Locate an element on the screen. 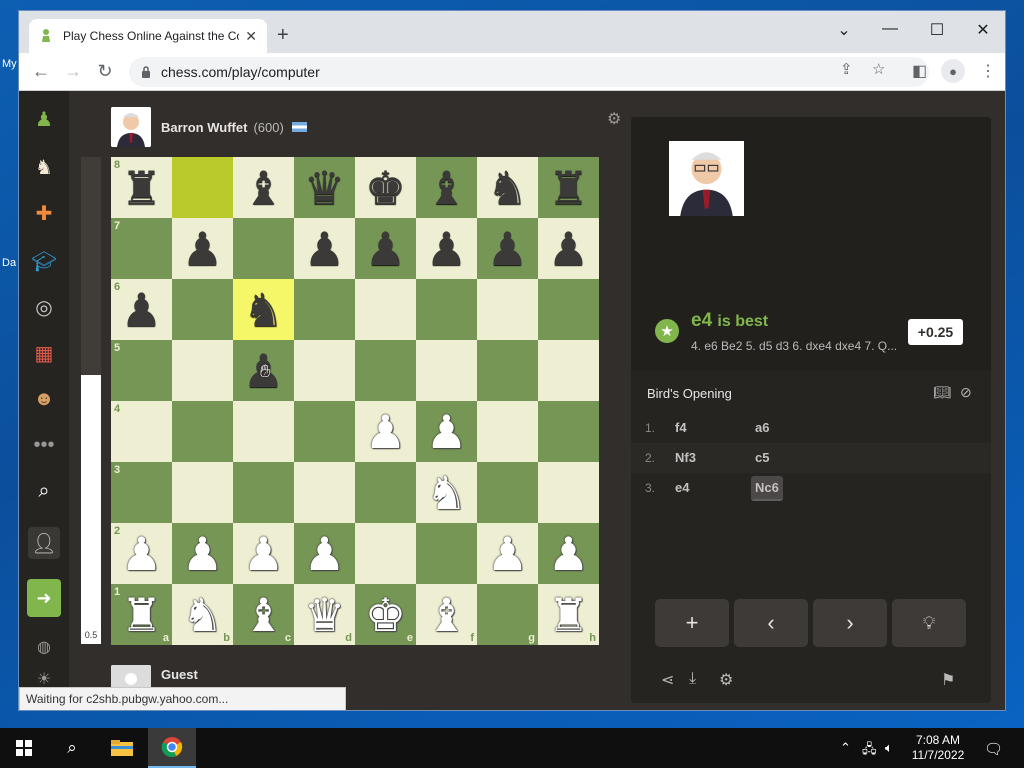  square-g7: ♟ is located at coordinates (507, 248).